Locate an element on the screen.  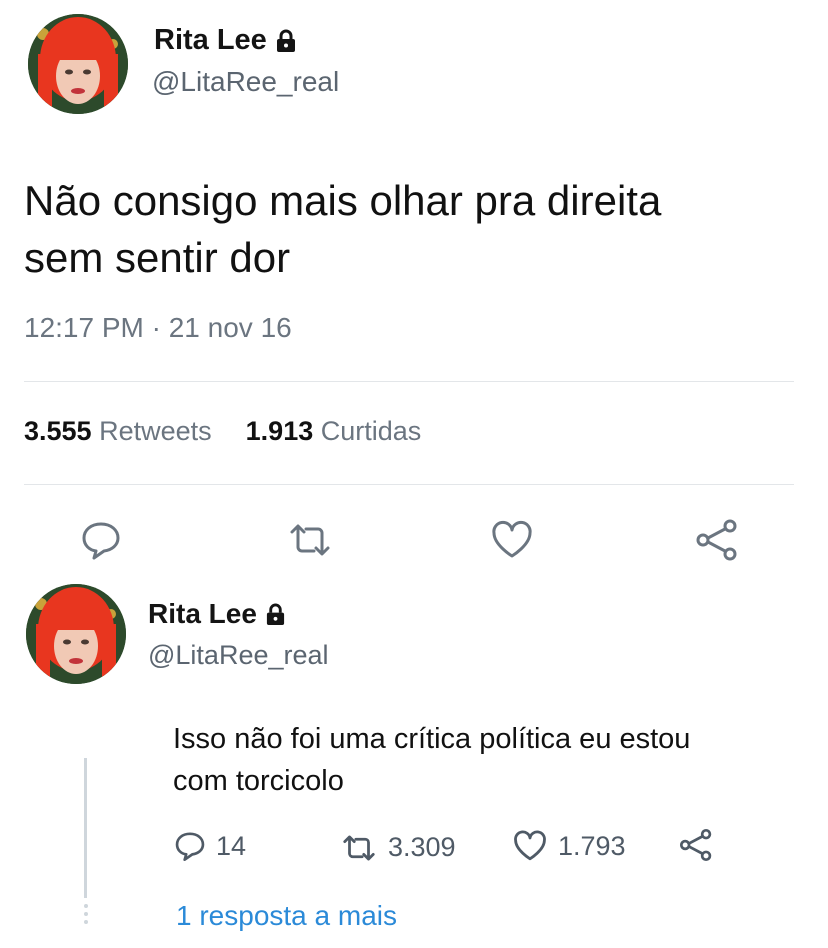
tweet-stats: 3.555 Retweets 1.913 Curtidas is located at coordinates (222, 431).